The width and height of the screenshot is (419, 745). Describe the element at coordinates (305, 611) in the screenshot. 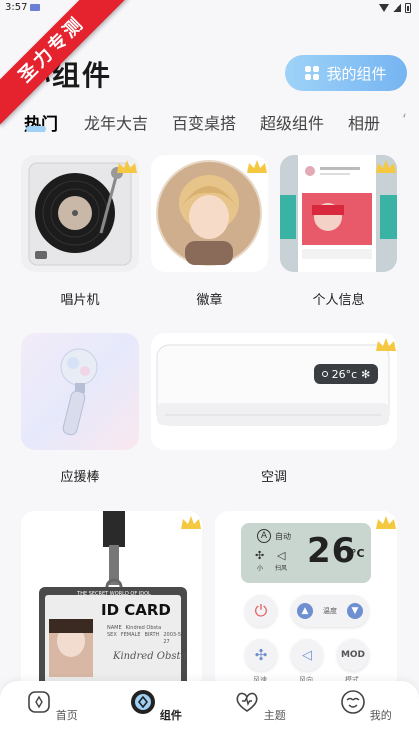

I see `temp-up-button: ▲` at that location.